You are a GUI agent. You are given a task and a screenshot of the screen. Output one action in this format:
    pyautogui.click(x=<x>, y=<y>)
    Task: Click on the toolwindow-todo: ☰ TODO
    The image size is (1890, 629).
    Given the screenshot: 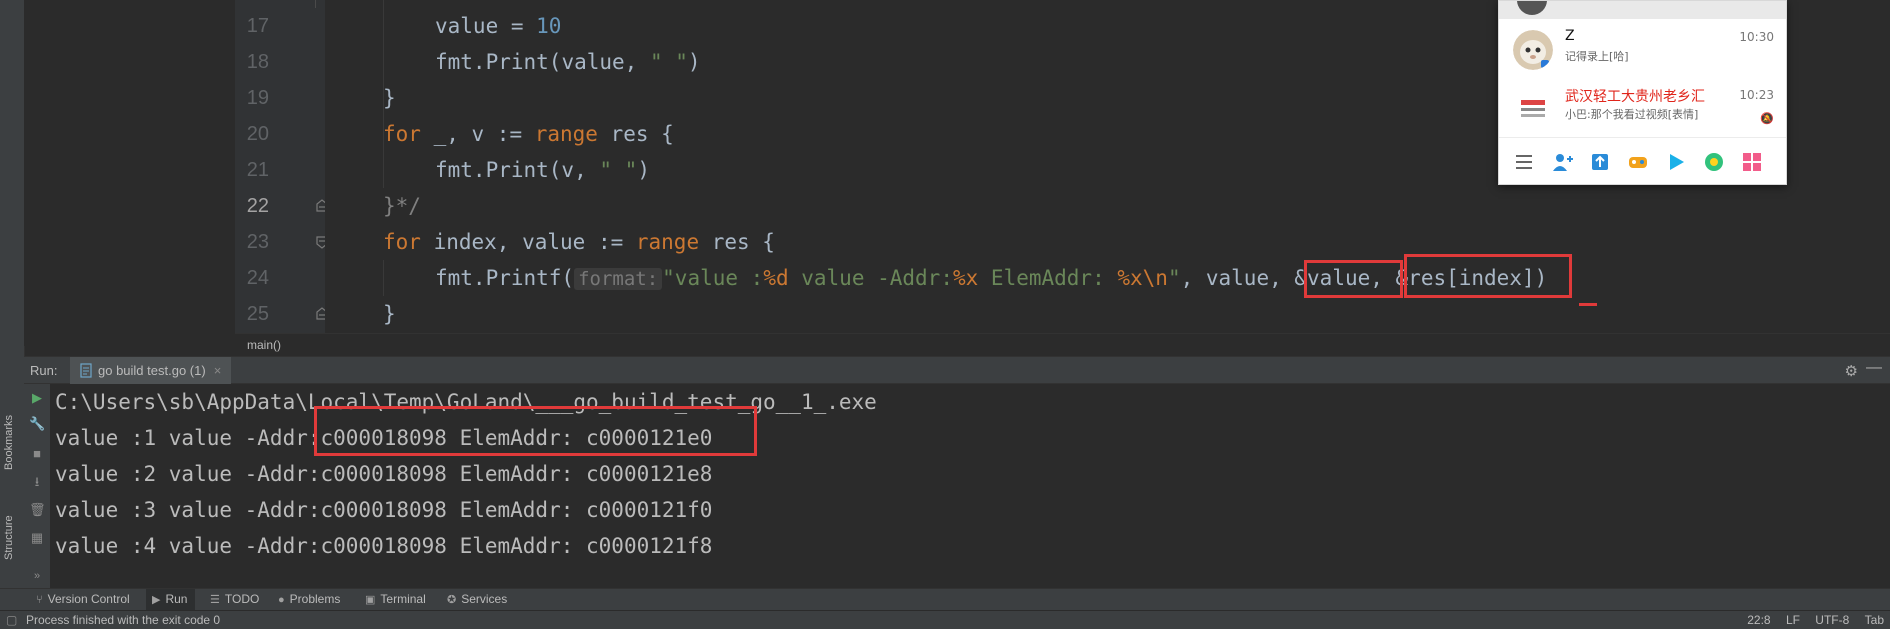 What is the action you would take?
    pyautogui.click(x=235, y=599)
    